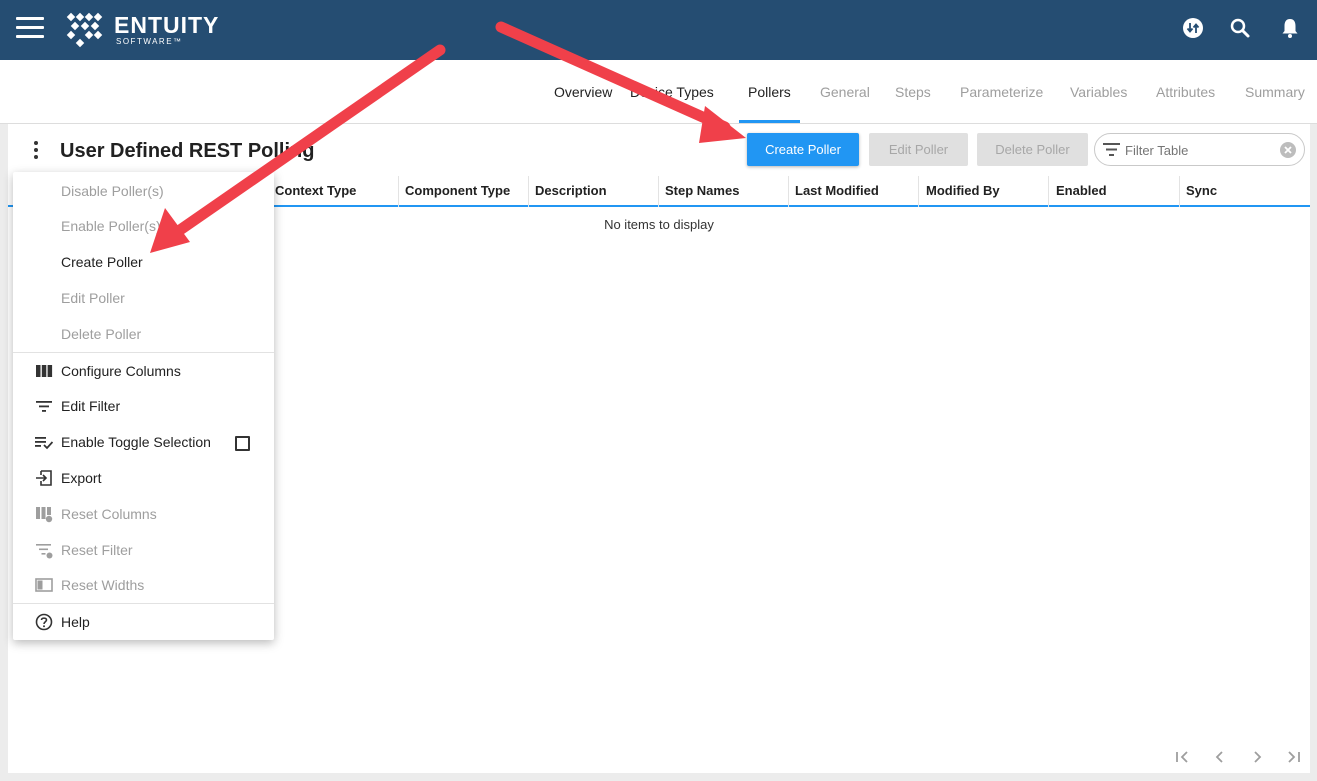 The width and height of the screenshot is (1317, 781). Describe the element at coordinates (44, 515) in the screenshot. I see `reset-columns-icon` at that location.